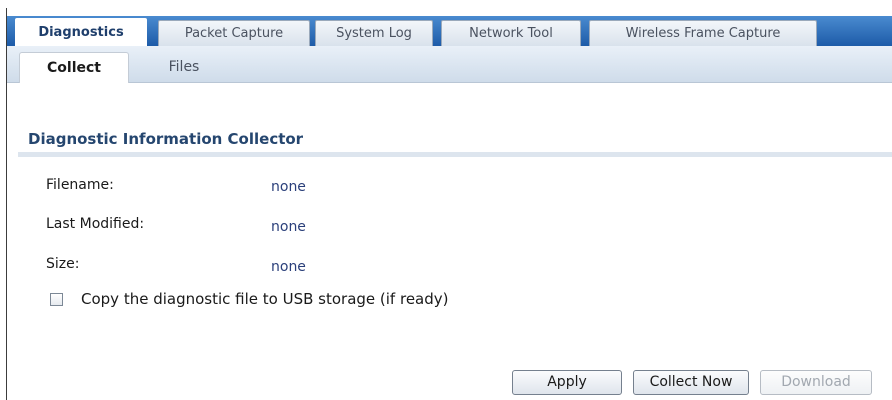  I want to click on apply-button: Apply, so click(567, 382).